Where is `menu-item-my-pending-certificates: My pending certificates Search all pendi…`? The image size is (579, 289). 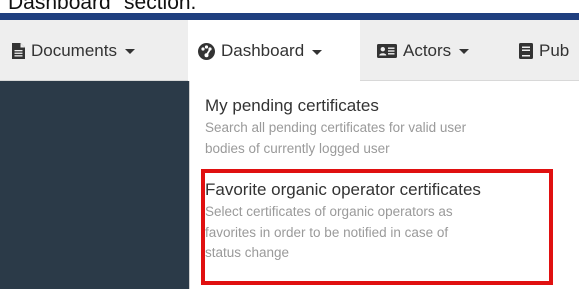
menu-item-my-pending-certificates: My pending certificates Search all pendi… is located at coordinates (385, 127).